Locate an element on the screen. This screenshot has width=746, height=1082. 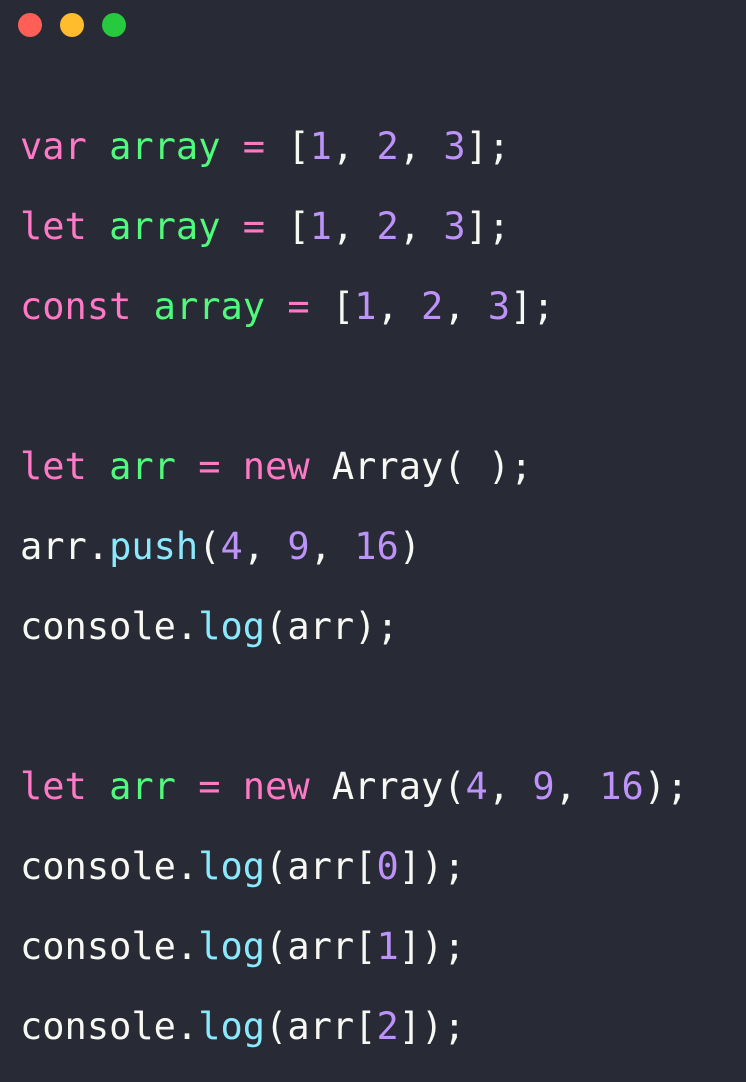
code-line: console.log(arr[0]); is located at coordinates (354, 867).